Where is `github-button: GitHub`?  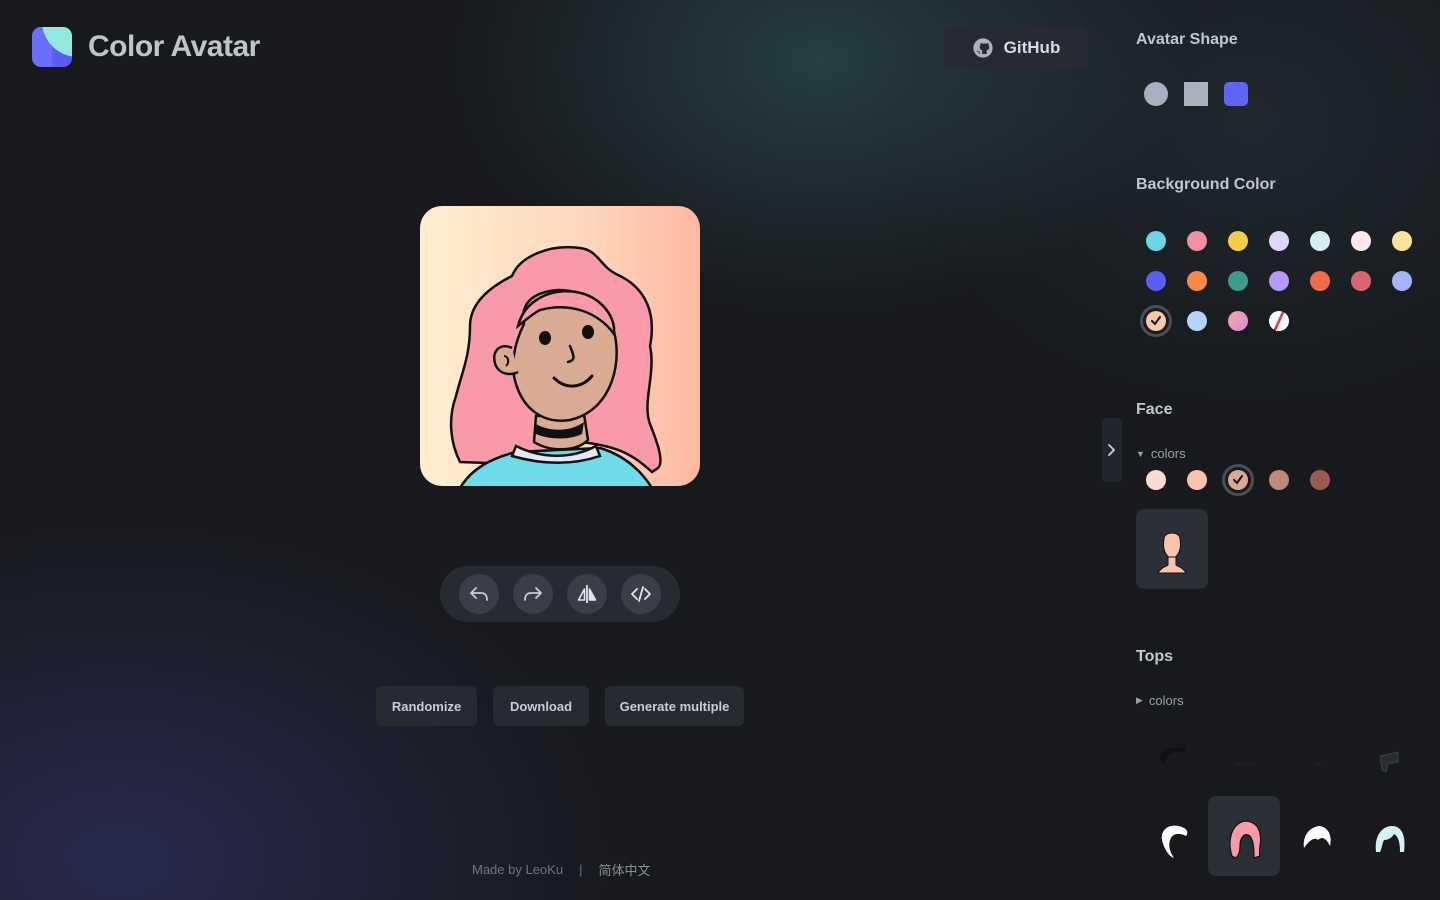 github-button: GitHub is located at coordinates (1016, 48).